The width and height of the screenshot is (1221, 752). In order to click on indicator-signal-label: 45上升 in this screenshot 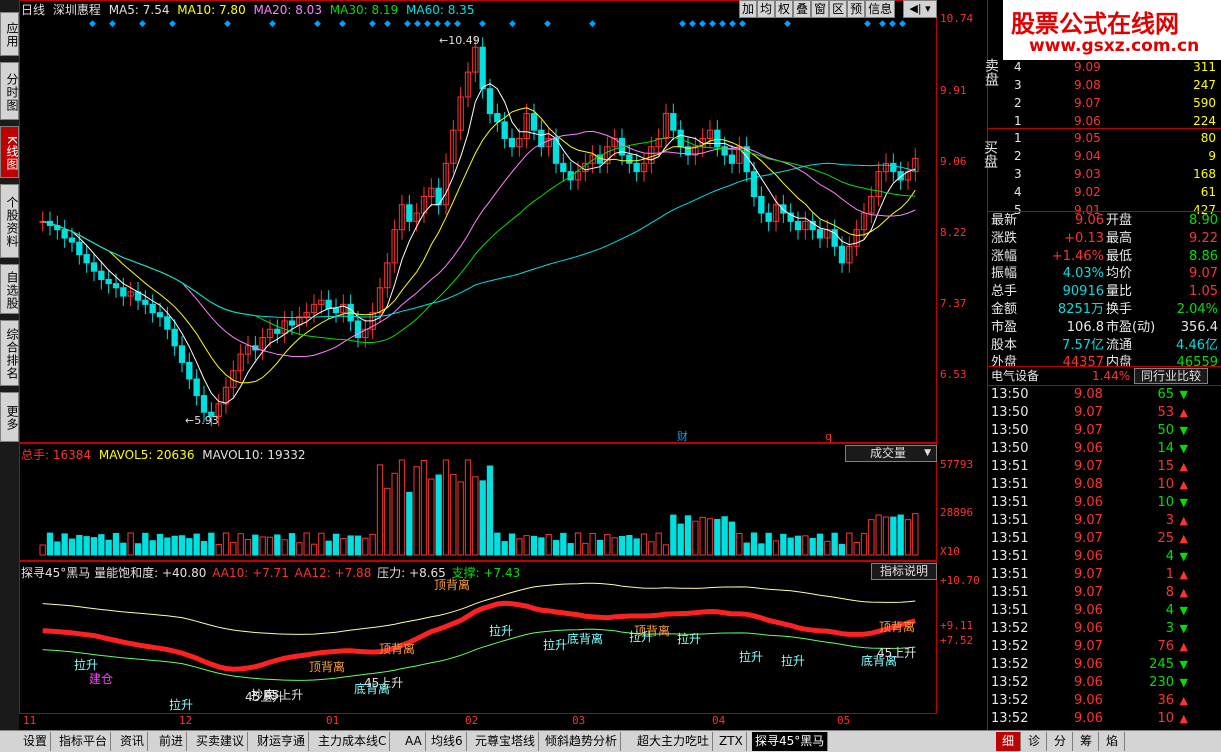, I will do `click(264, 697)`.